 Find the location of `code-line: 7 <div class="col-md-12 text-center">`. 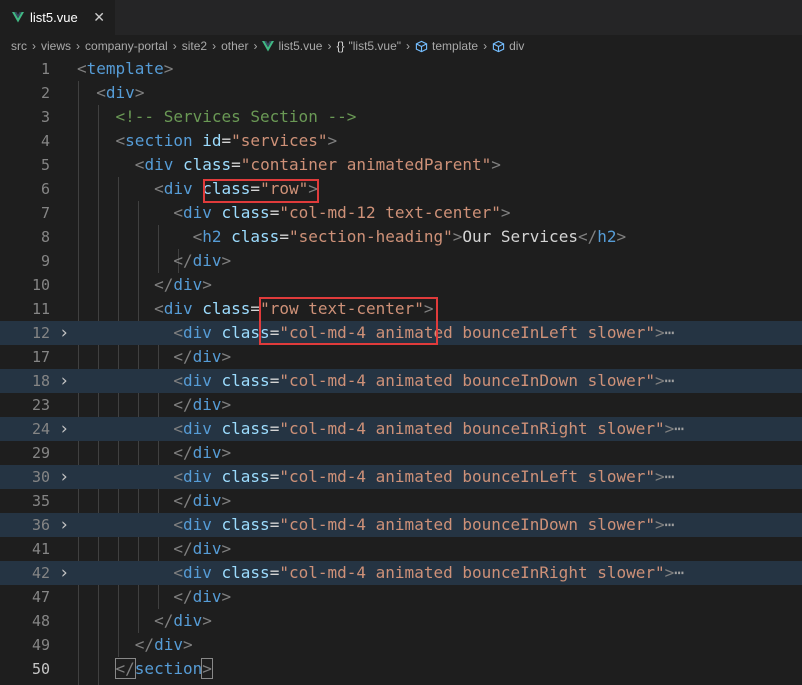

code-line: 7 <div class="col-md-12 text-center"> is located at coordinates (401, 213).